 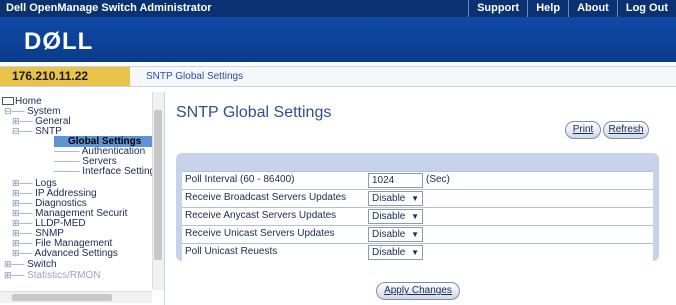 I want to click on tree-item-interface-settings: ──── Interface Settings, so click(x=107, y=171).